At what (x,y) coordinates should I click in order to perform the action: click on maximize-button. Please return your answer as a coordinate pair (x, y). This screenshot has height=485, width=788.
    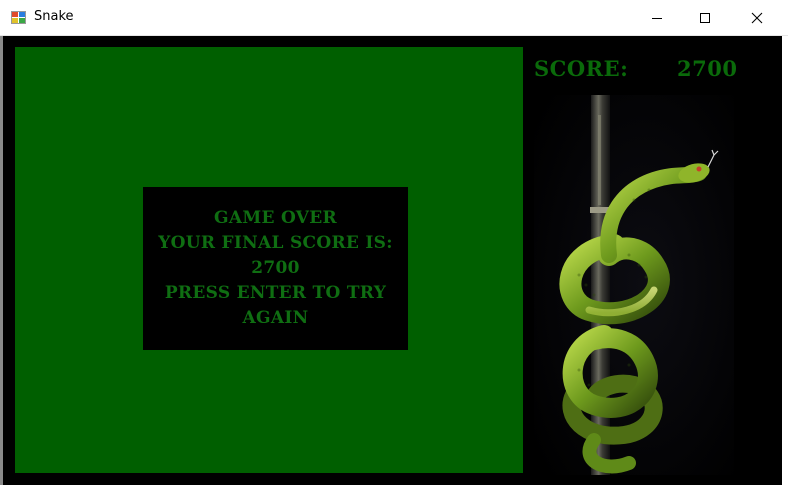
    Looking at the image, I should click on (705, 17).